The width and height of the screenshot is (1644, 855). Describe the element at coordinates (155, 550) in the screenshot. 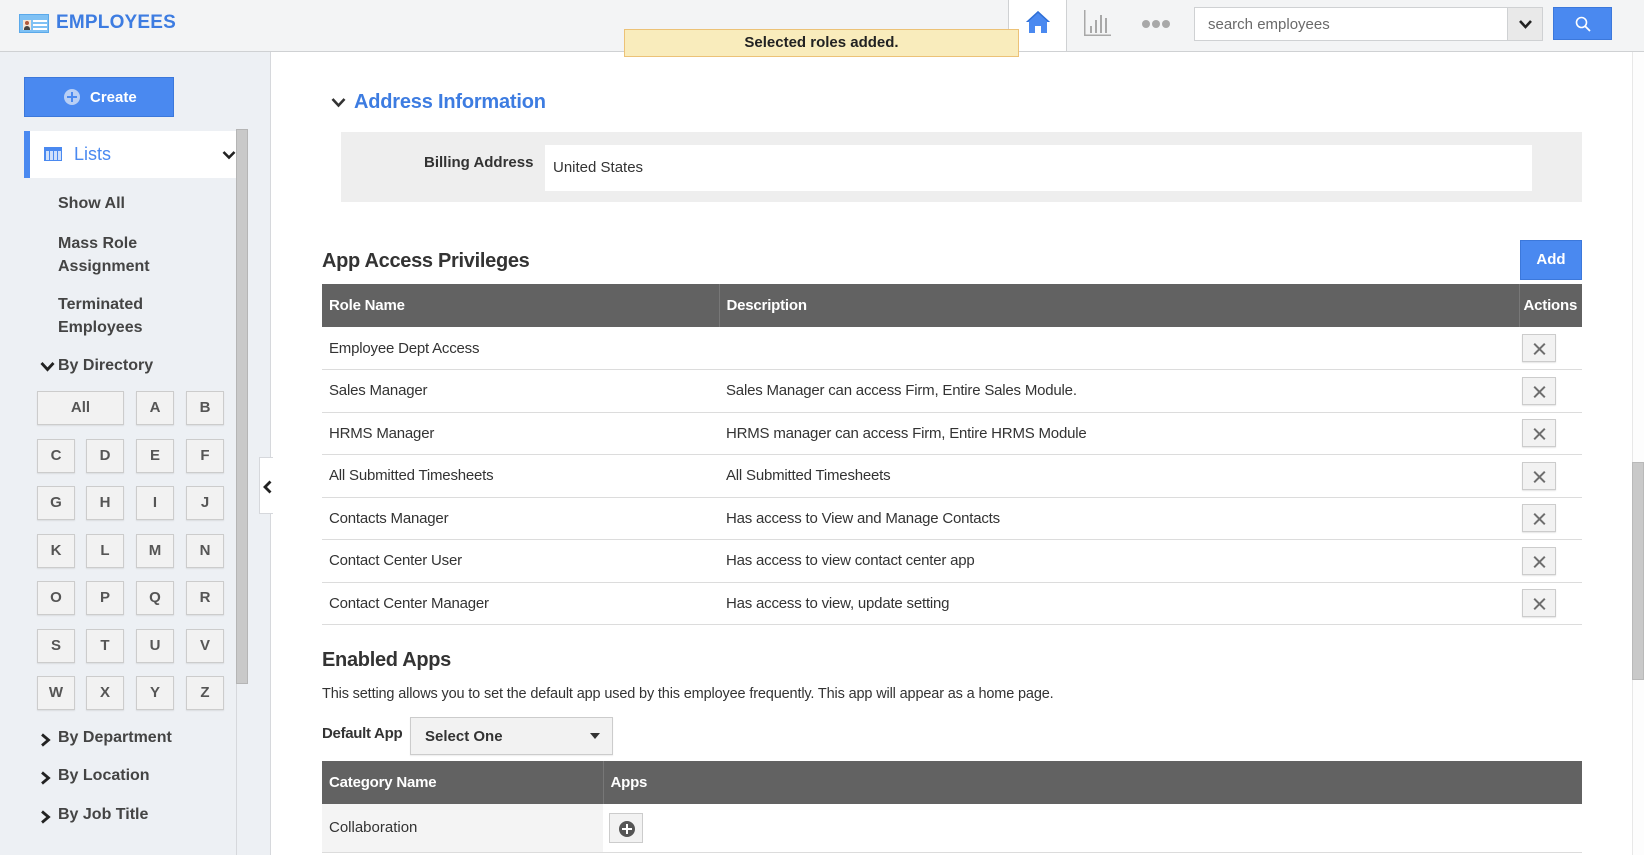

I see `directory-letter-m: M` at that location.